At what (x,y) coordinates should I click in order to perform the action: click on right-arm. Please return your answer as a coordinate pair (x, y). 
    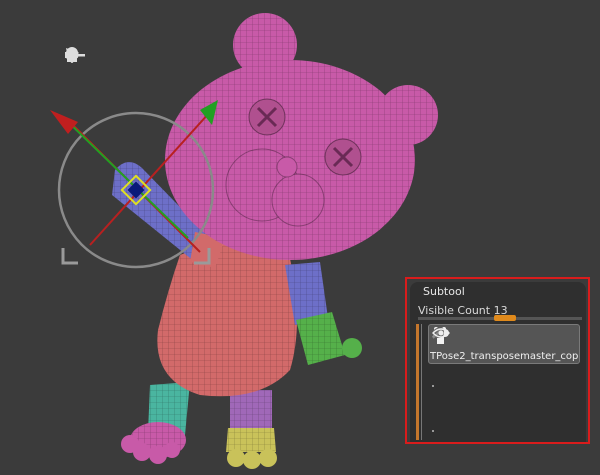
    Looking at the image, I should click on (323, 313).